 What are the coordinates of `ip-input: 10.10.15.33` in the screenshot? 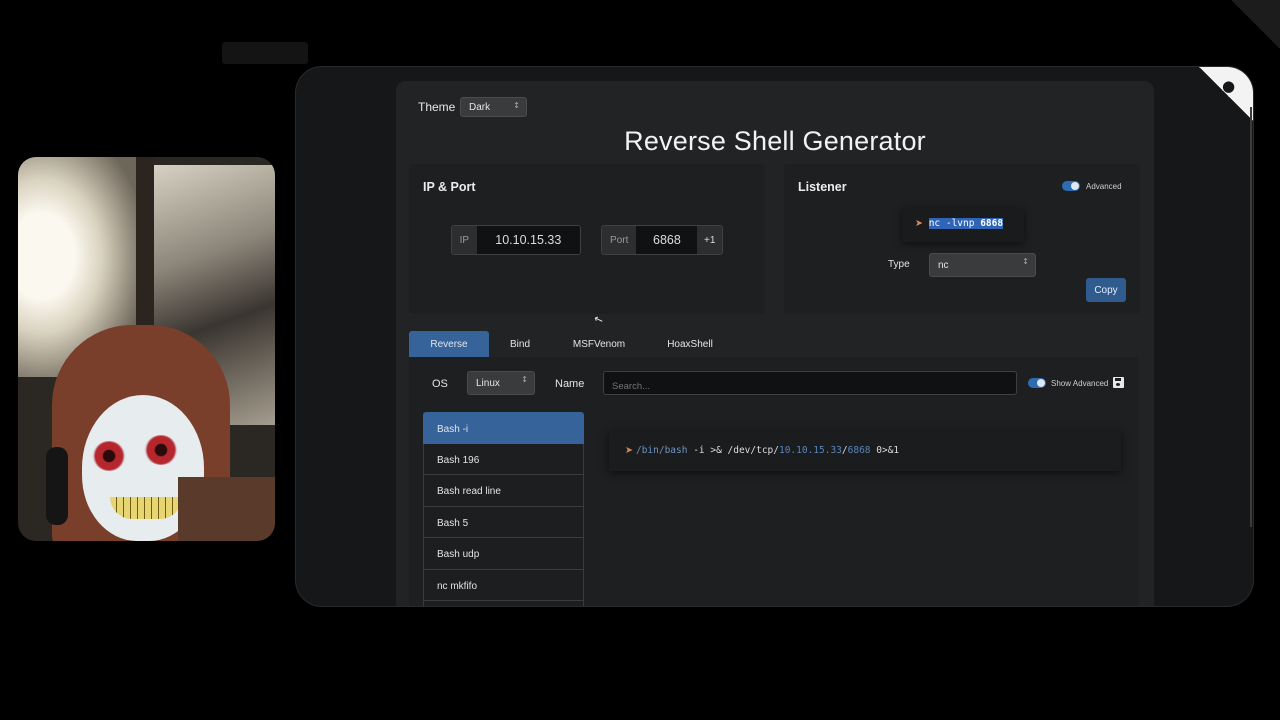 It's located at (528, 240).